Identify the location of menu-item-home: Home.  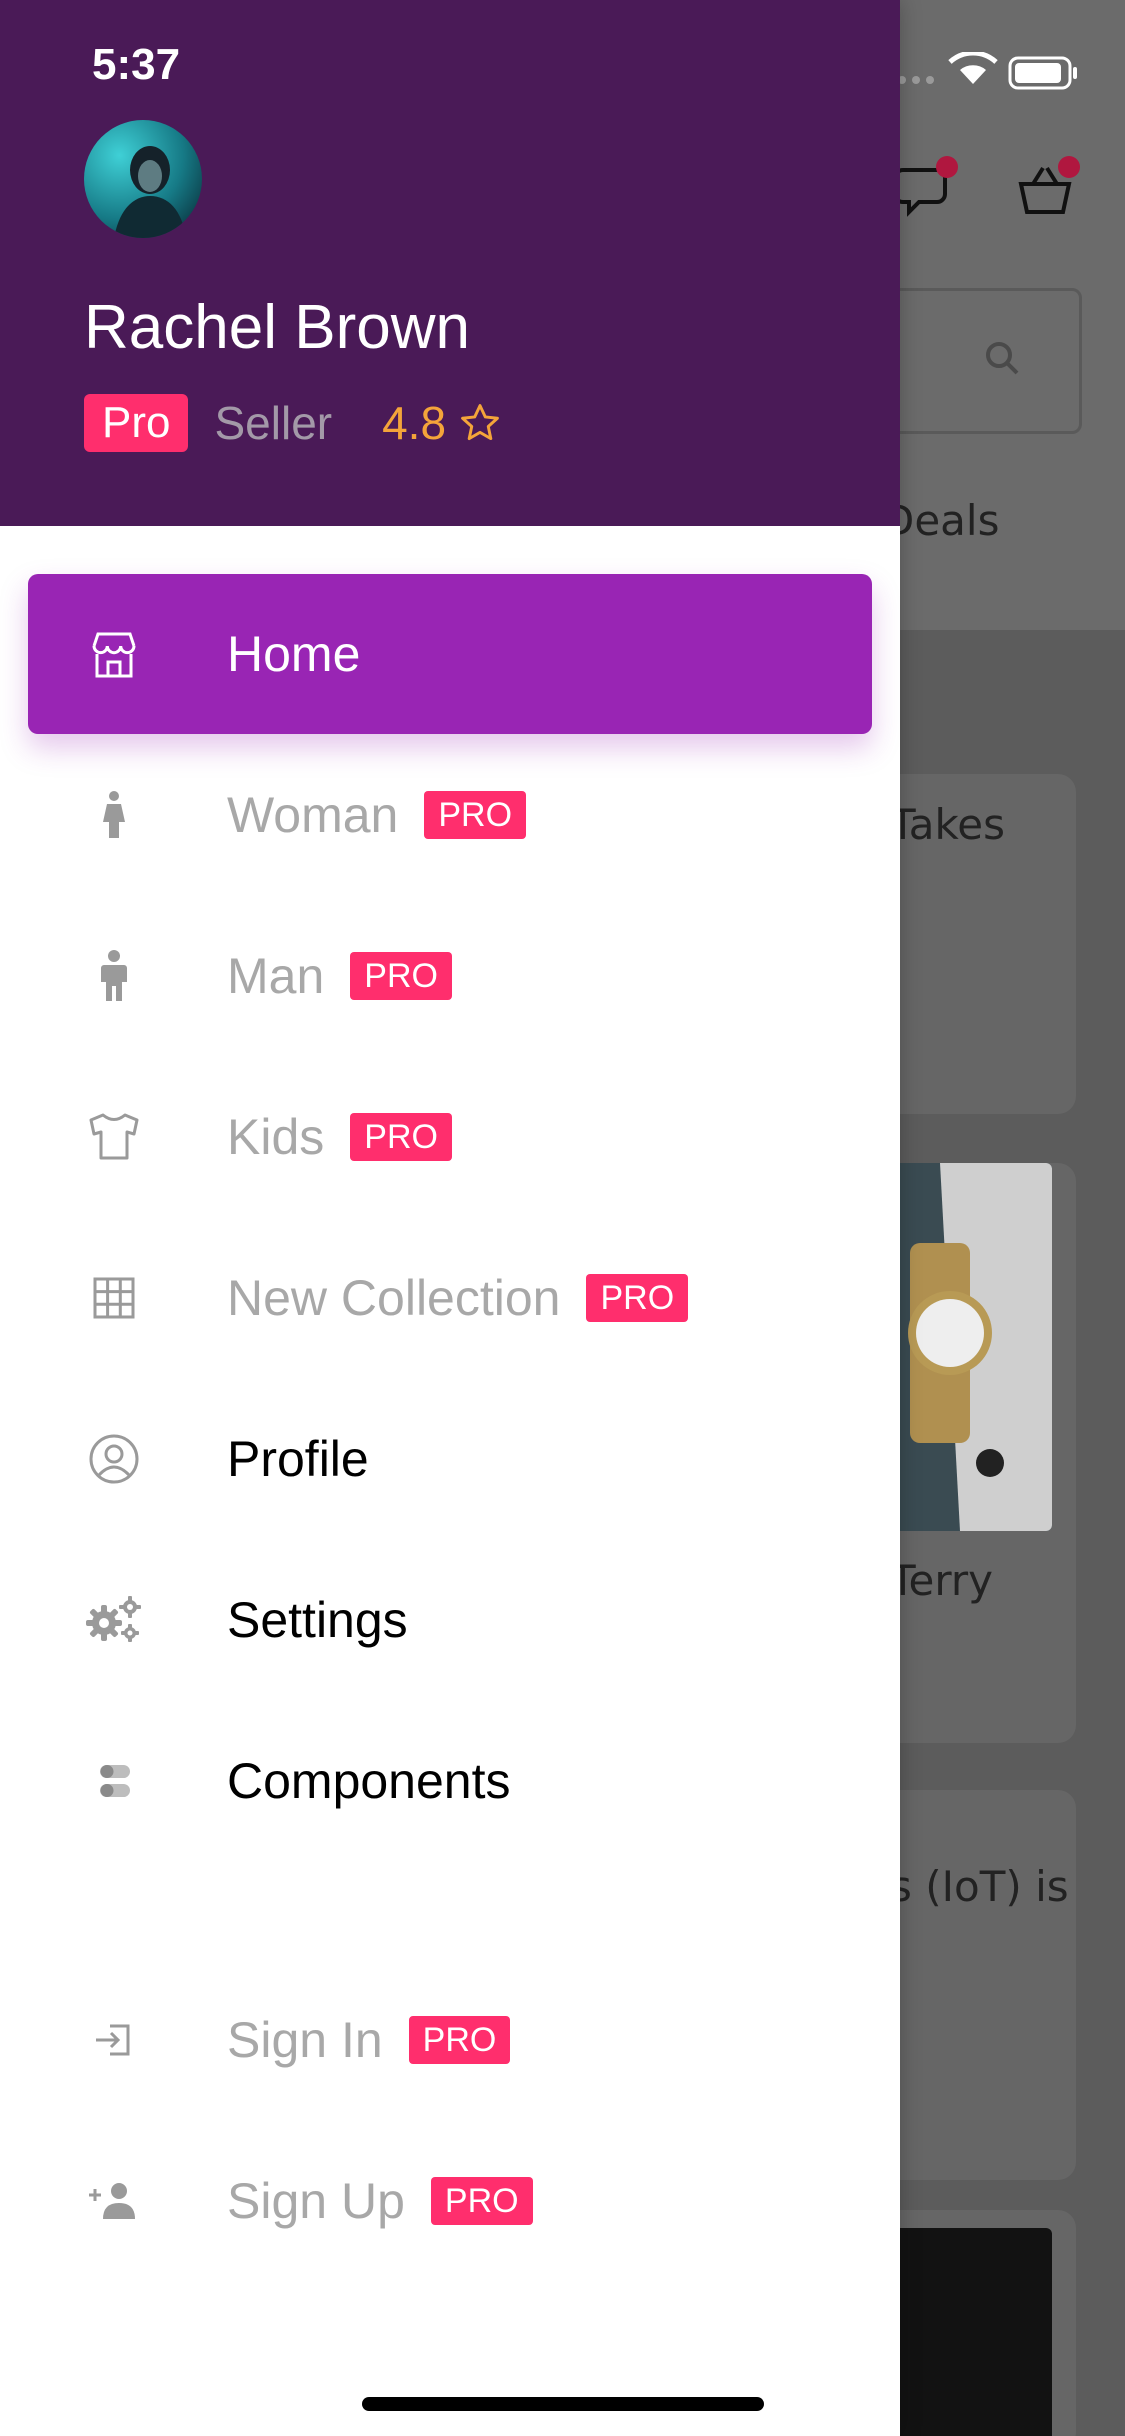
(450, 654).